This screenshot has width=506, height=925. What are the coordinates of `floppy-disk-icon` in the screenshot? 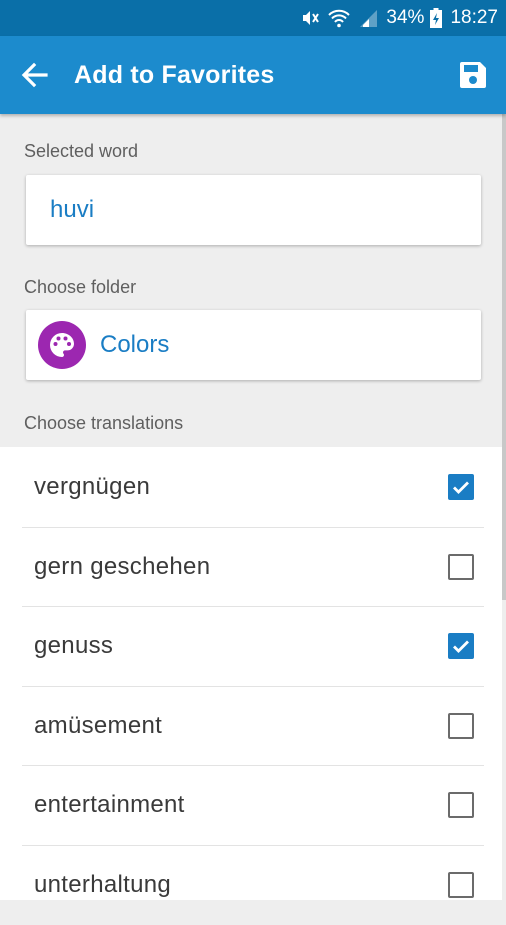 It's located at (473, 75).